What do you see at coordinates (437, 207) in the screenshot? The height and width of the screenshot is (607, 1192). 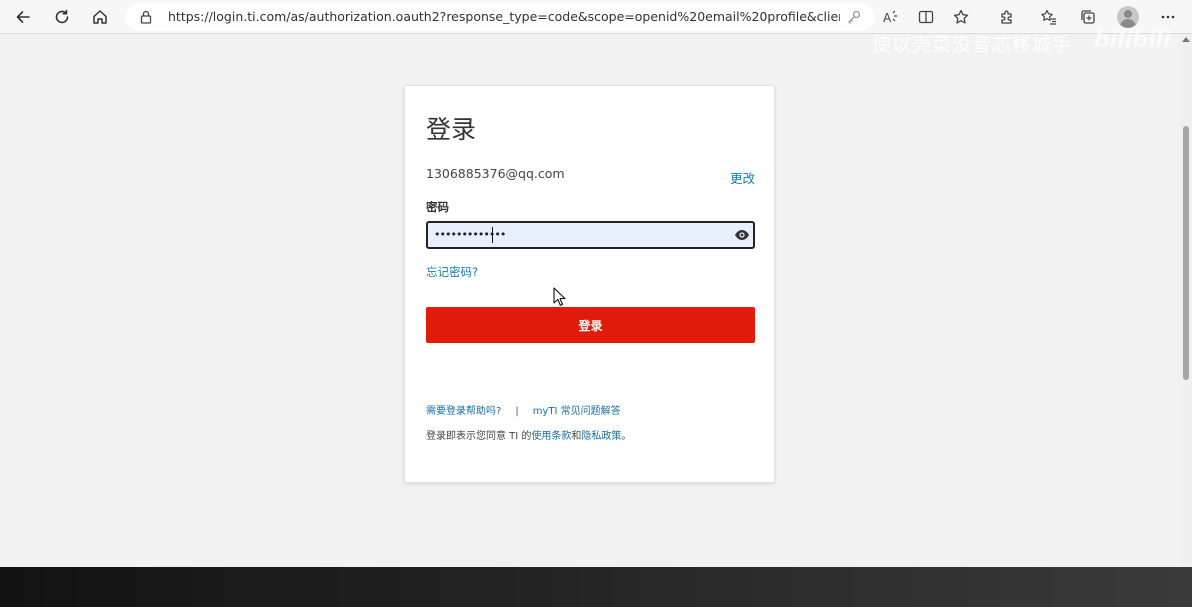 I see `password-label: 密码` at bounding box center [437, 207].